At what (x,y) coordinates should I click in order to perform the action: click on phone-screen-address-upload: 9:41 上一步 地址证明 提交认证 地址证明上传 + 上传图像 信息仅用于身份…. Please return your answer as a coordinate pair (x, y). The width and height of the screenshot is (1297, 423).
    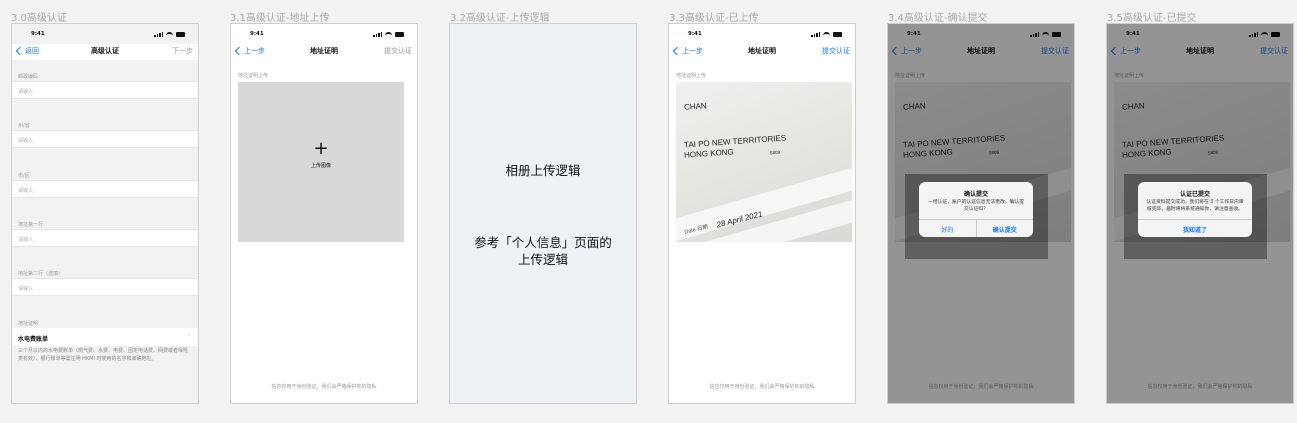
    Looking at the image, I should click on (324, 213).